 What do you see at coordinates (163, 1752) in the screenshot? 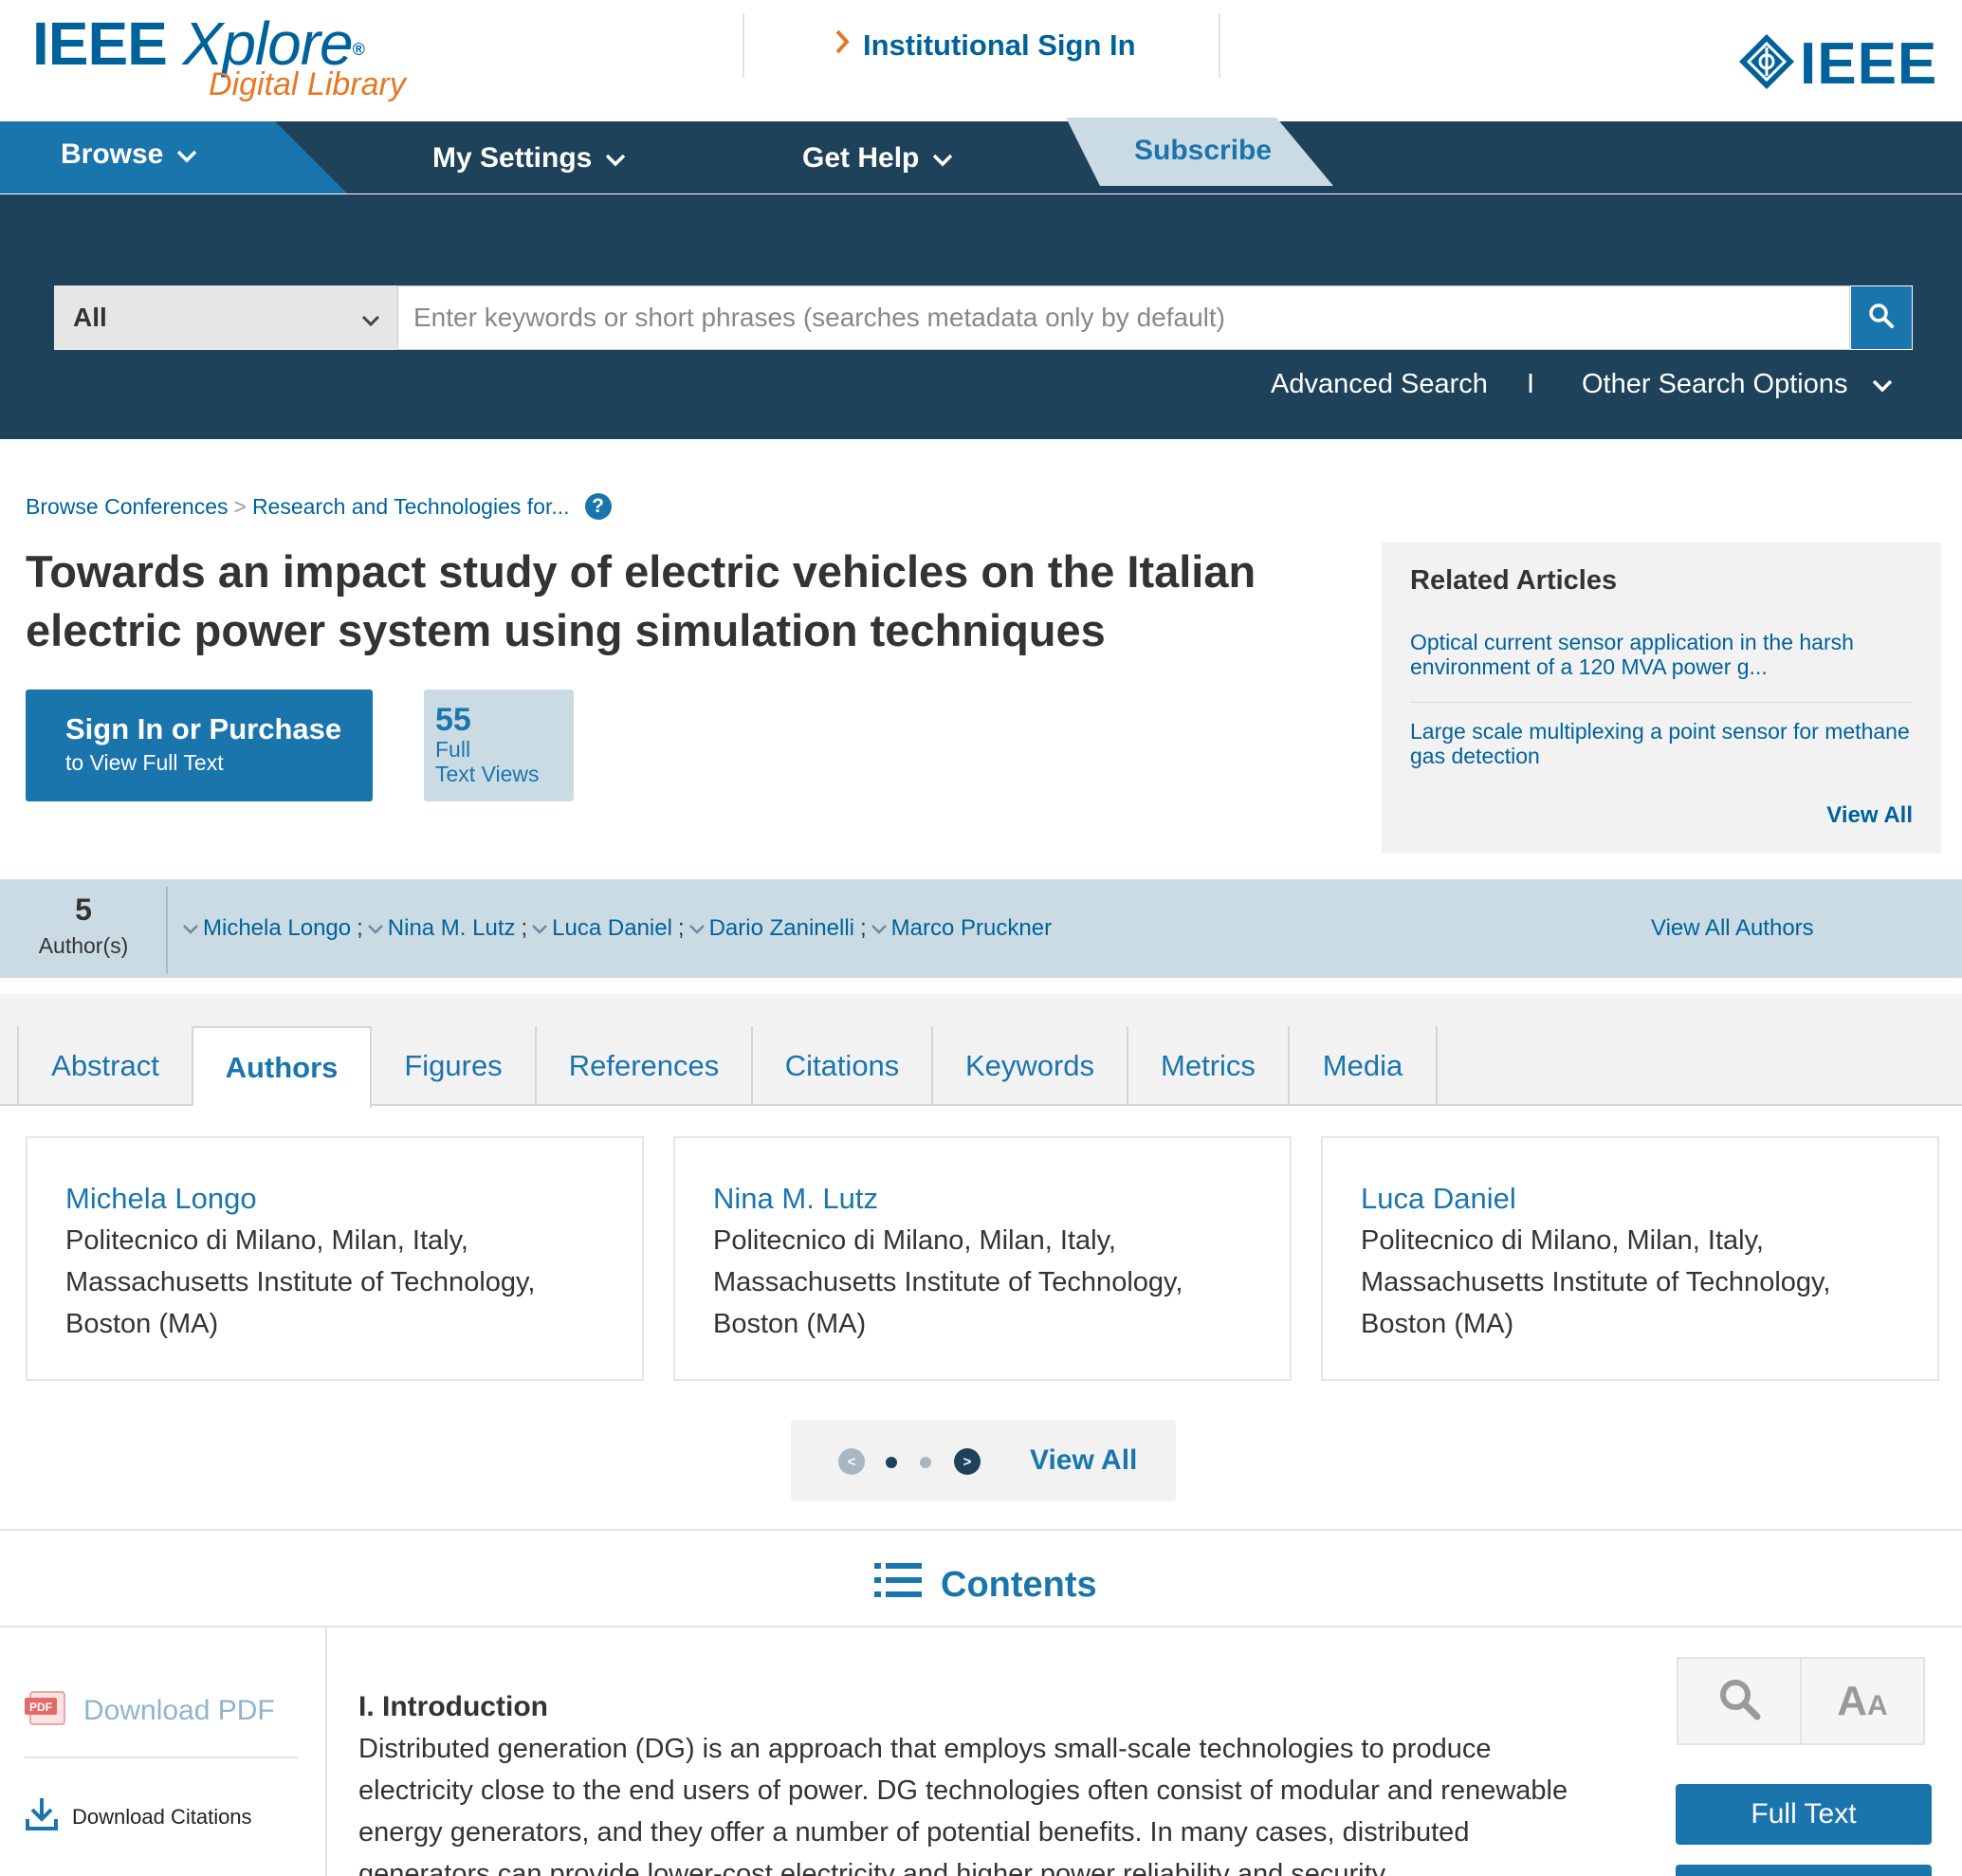
I see `document-actions-sidebar: PDF Download PDF Download Citations` at bounding box center [163, 1752].